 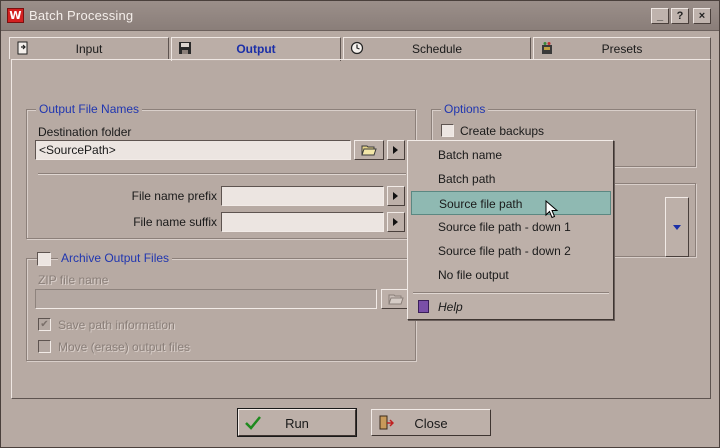 What do you see at coordinates (15, 15) in the screenshot?
I see `app-logo-icon: W` at bounding box center [15, 15].